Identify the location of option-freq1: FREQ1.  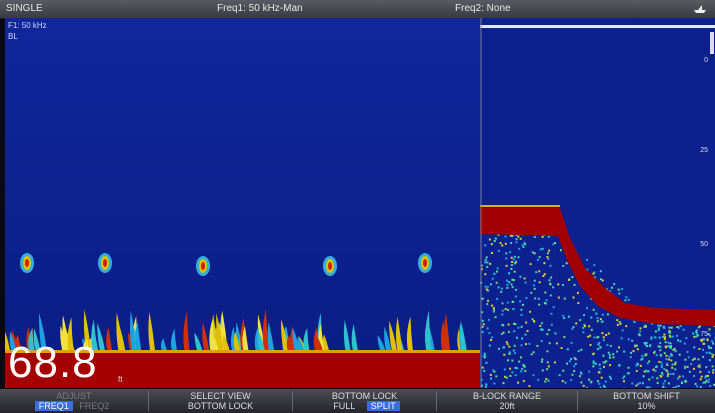
(53, 406).